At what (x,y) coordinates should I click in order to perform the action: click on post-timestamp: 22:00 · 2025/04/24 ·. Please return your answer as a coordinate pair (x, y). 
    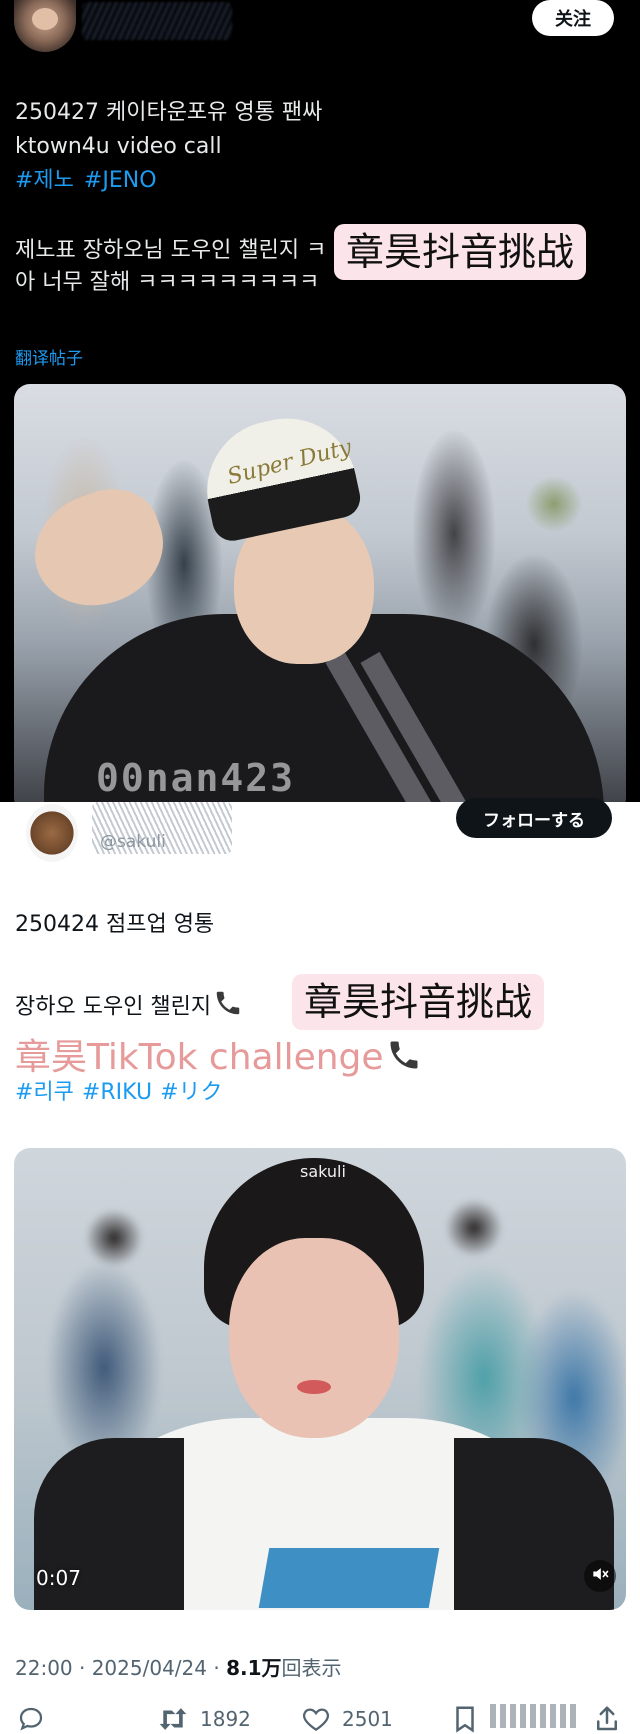
    Looking at the image, I should click on (121, 1668).